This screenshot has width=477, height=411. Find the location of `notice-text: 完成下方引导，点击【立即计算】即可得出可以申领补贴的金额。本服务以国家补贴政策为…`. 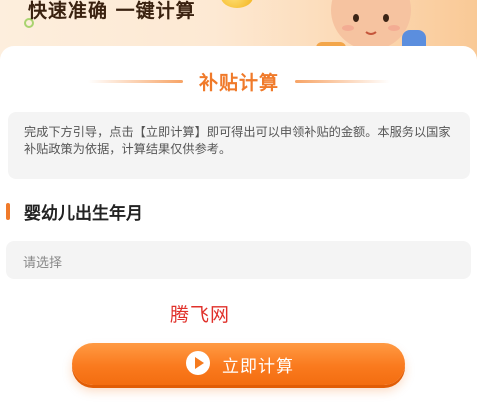

notice-text: 完成下方引导，点击【立即计算】即可得出可以申领补贴的金额。本服务以国家补贴政策为… is located at coordinates (237, 140).